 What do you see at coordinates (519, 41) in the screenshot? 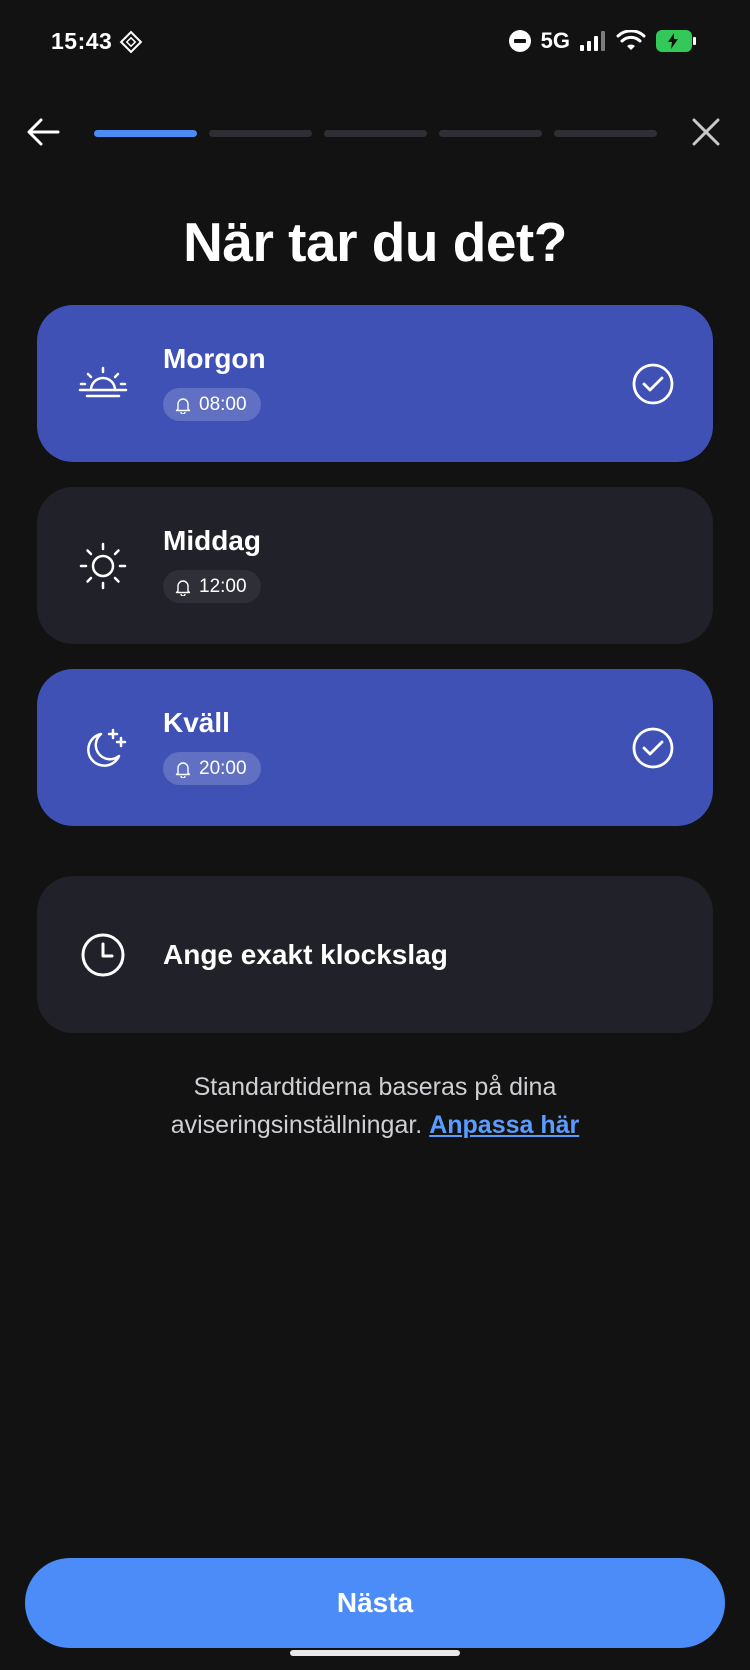
I see `do-not-disturb-icon` at bounding box center [519, 41].